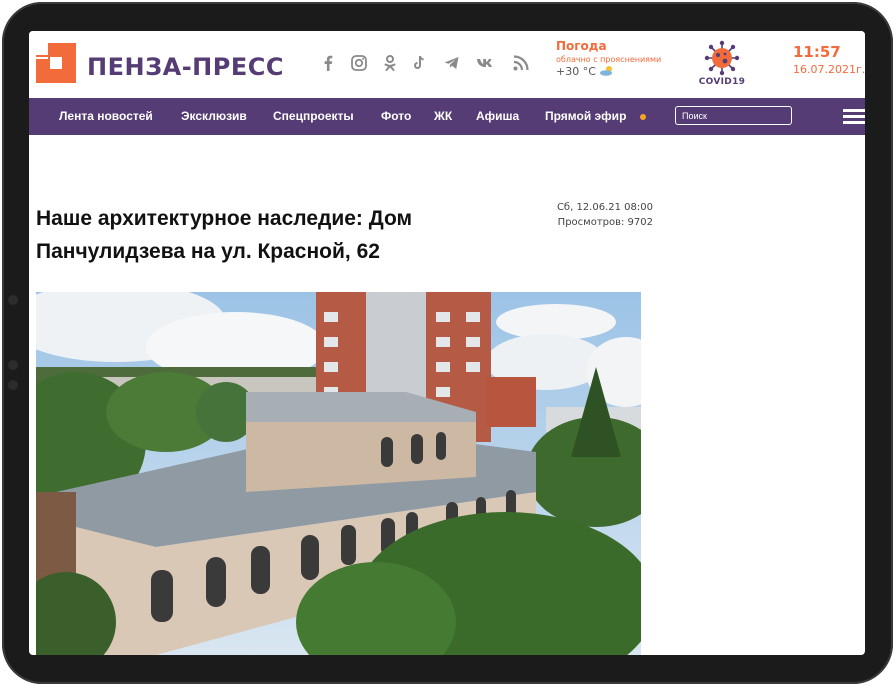  Describe the element at coordinates (643, 117) in the screenshot. I see `live-indicator-dot` at that location.